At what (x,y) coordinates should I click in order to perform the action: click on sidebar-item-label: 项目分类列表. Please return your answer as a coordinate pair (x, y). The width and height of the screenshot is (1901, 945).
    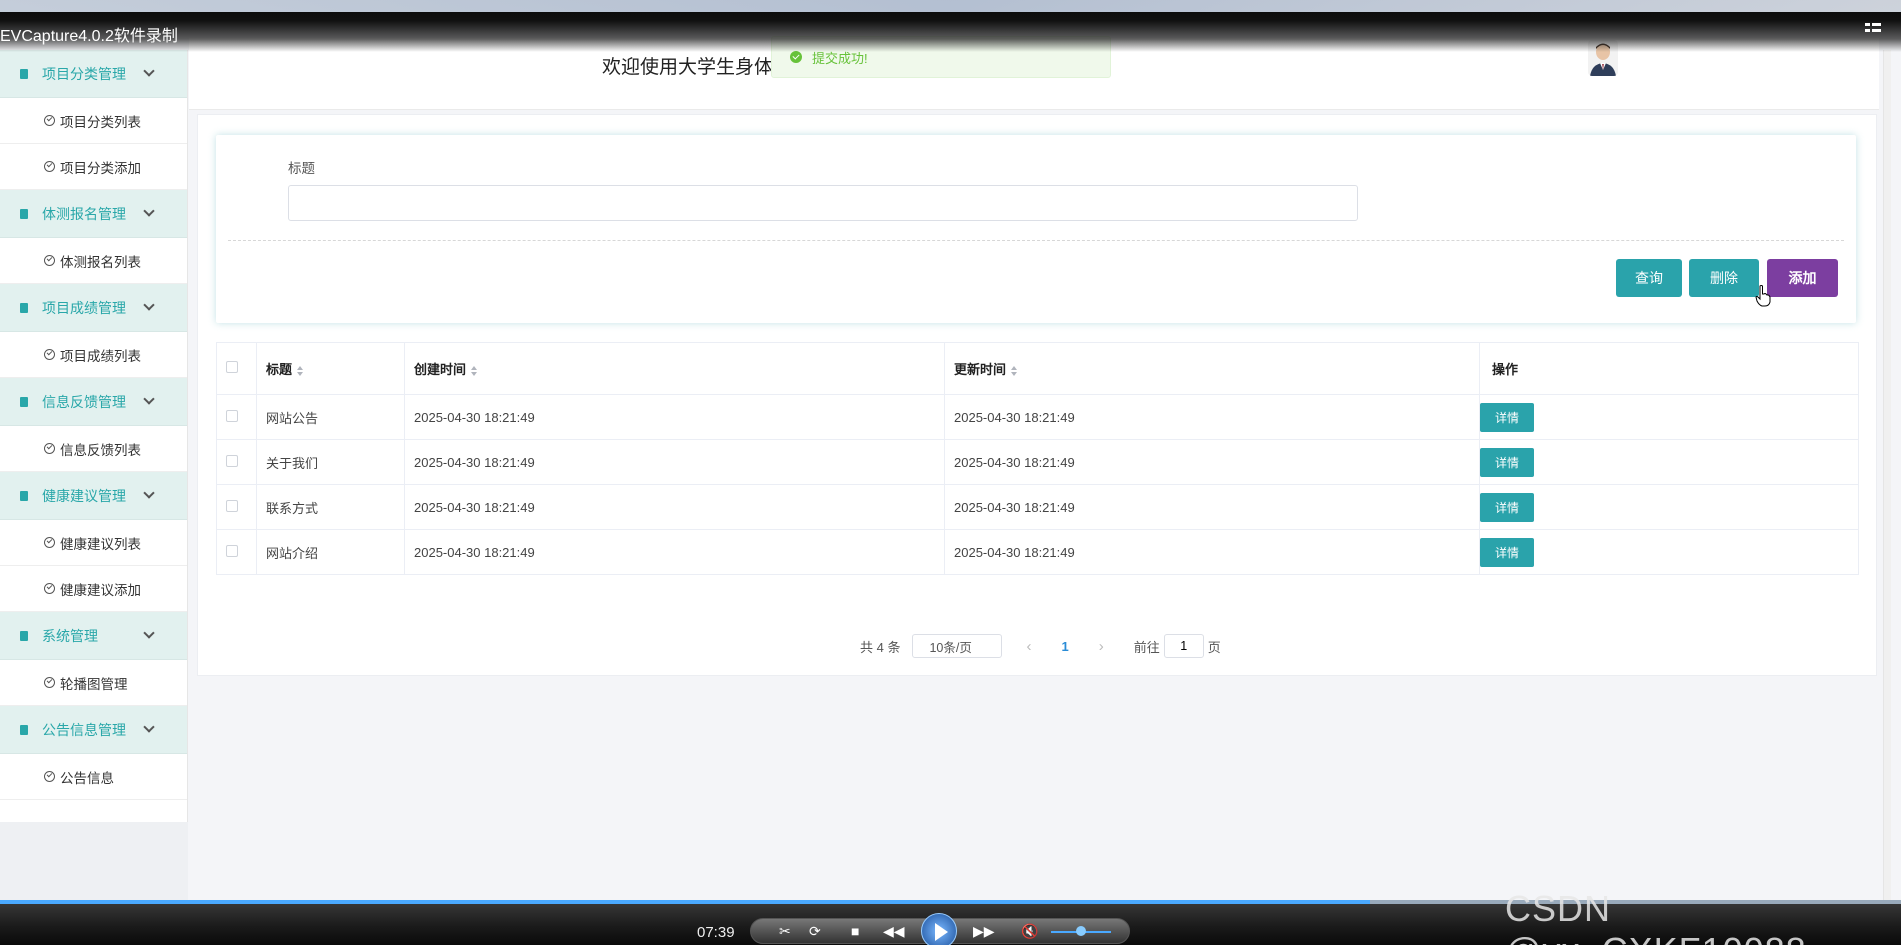
    Looking at the image, I should click on (100, 122).